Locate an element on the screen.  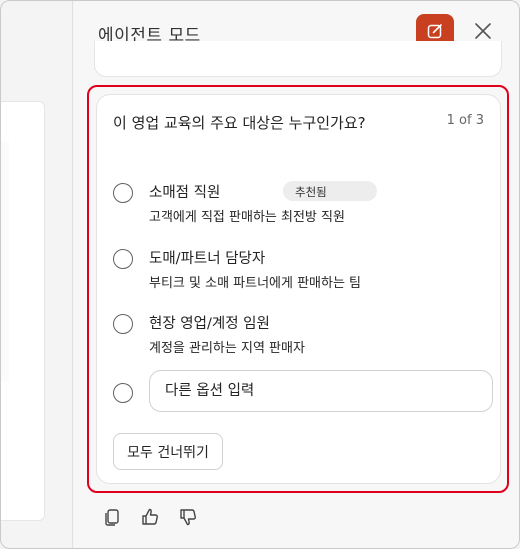
other-option-placeholder: 다른 옵션 입력 is located at coordinates (210, 391).